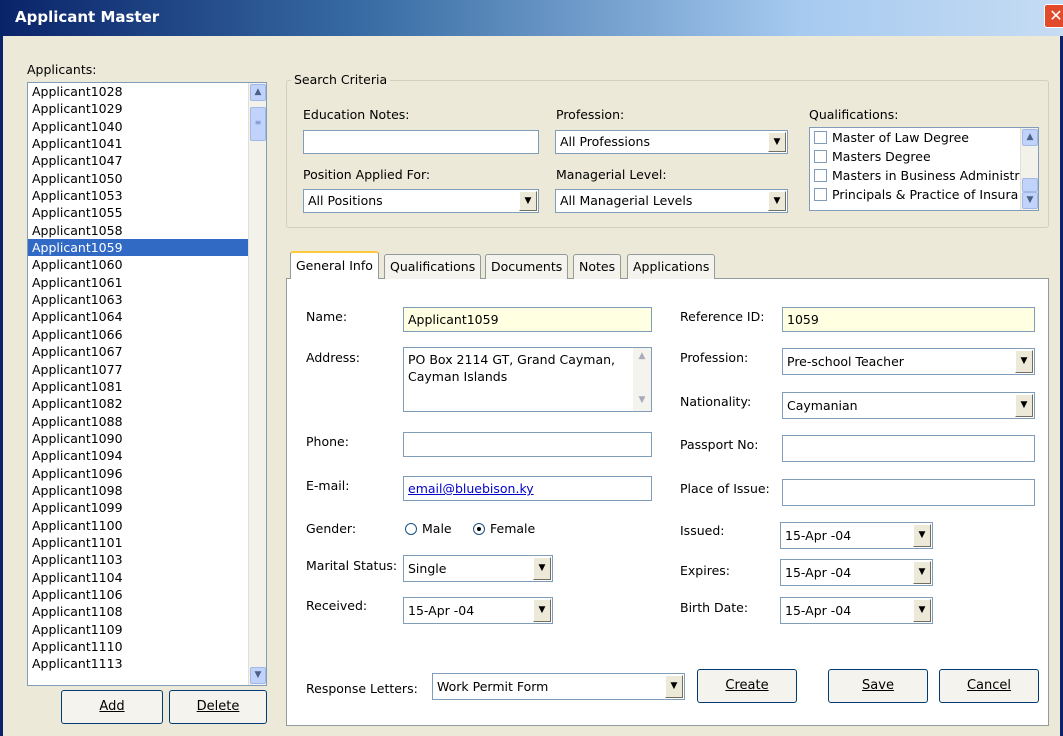 Image resolution: width=1063 pixels, height=736 pixels. I want to click on list-item: Applicant1101, so click(147, 542).